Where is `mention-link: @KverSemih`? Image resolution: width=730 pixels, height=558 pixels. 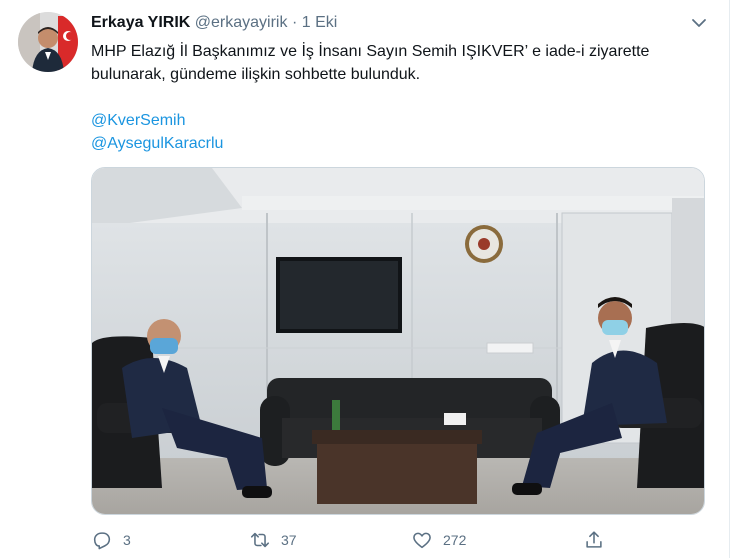 mention-link: @KverSemih is located at coordinates (401, 120).